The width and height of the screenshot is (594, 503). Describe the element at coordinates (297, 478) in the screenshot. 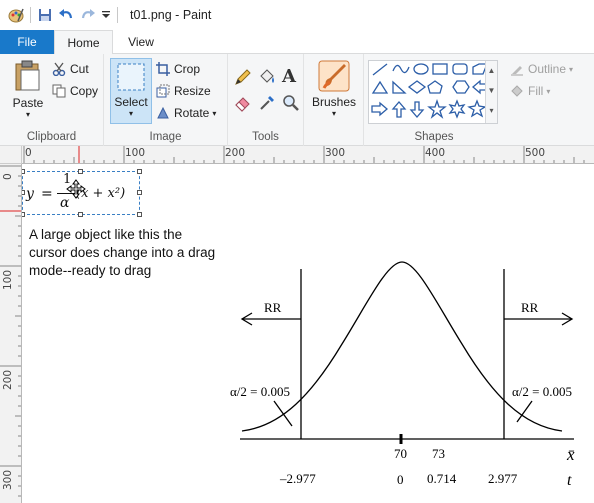

I see `t-tick-neg: –2.977` at that location.